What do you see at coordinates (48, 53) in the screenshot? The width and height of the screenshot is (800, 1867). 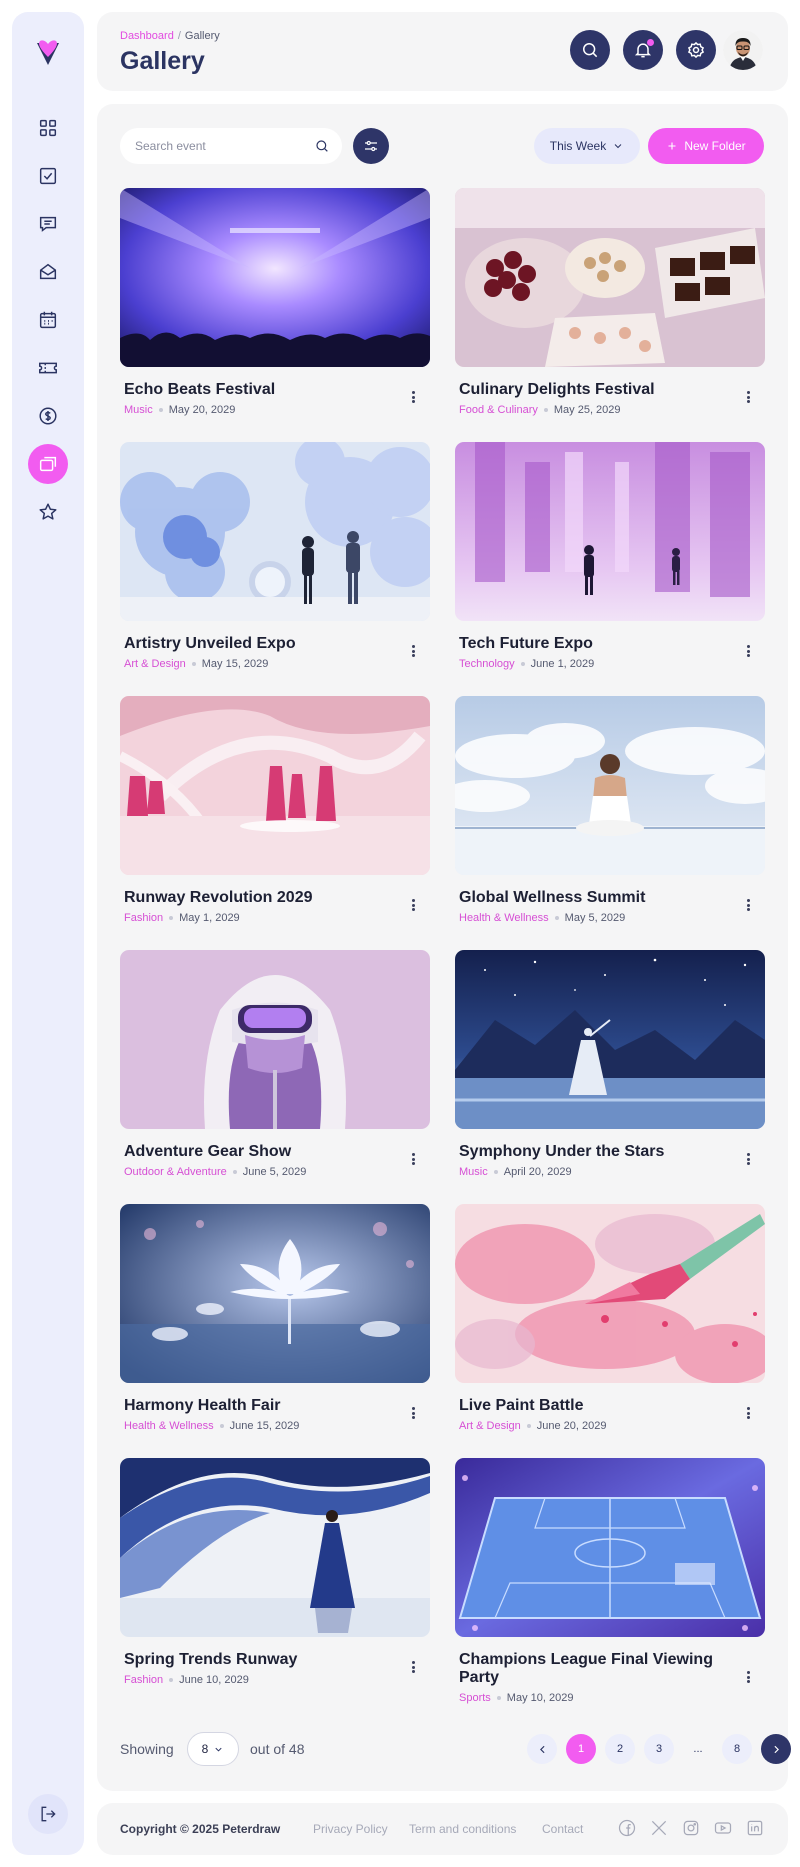 I see `brand-logo` at bounding box center [48, 53].